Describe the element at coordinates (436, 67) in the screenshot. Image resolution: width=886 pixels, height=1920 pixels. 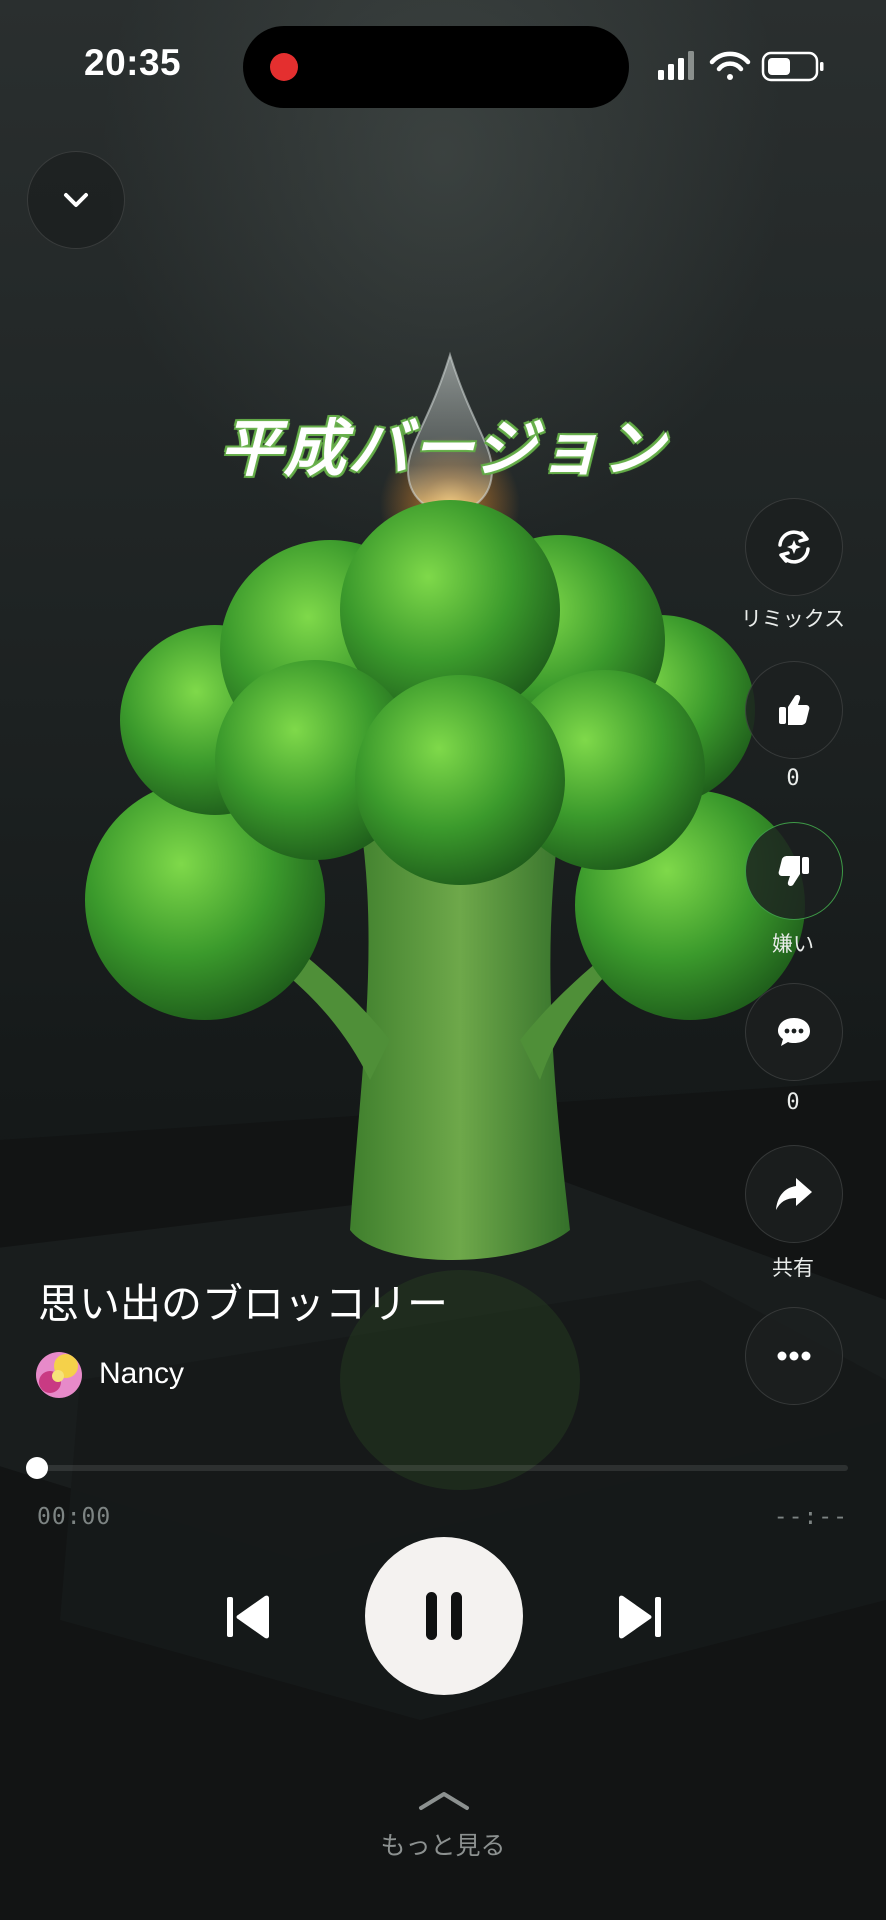
I see `dynamic-island` at that location.